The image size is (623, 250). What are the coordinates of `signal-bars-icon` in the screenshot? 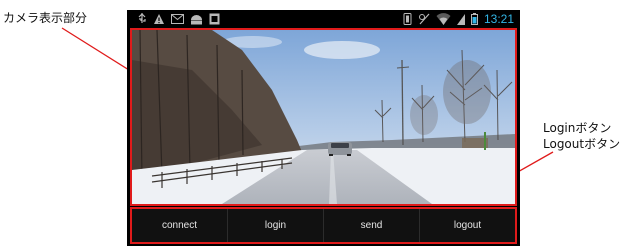 It's located at (460, 19).